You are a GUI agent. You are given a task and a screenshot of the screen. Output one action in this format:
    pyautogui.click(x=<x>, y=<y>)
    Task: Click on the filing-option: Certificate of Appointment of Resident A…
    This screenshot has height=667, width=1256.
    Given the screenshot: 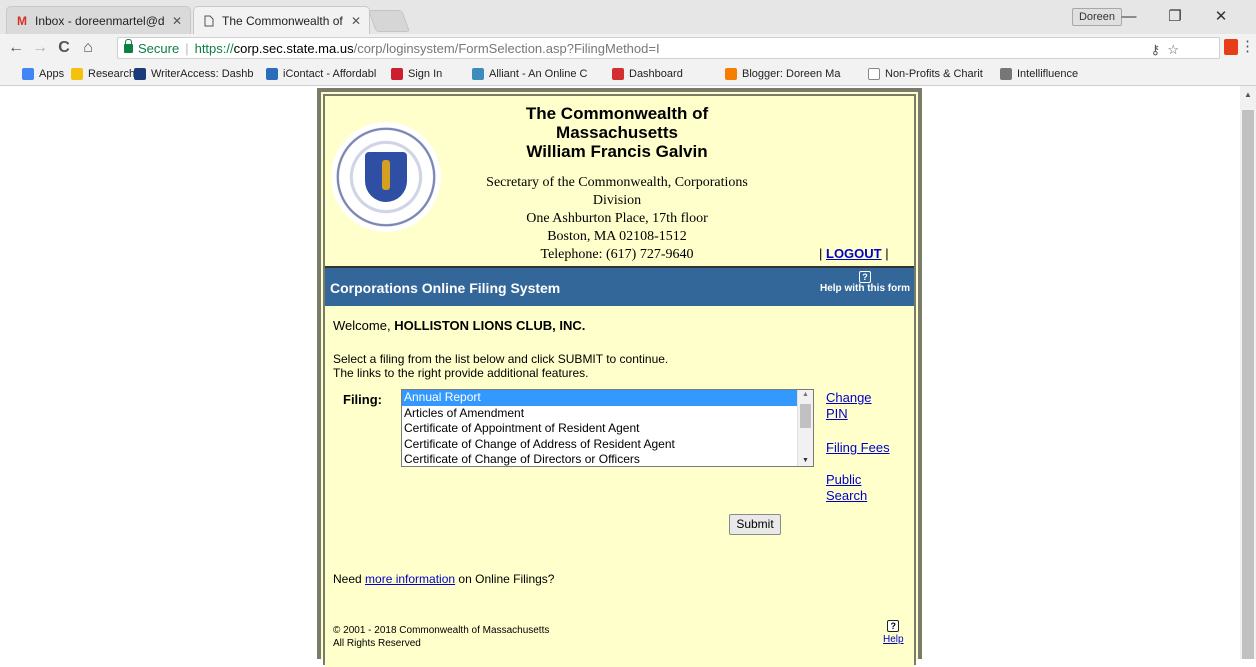 What is the action you would take?
    pyautogui.click(x=607, y=429)
    